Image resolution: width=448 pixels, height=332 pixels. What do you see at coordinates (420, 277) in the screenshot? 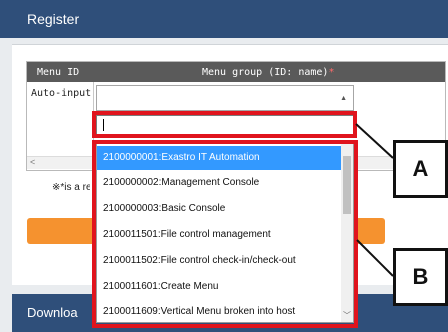
I see `callout-label-b: B` at bounding box center [420, 277].